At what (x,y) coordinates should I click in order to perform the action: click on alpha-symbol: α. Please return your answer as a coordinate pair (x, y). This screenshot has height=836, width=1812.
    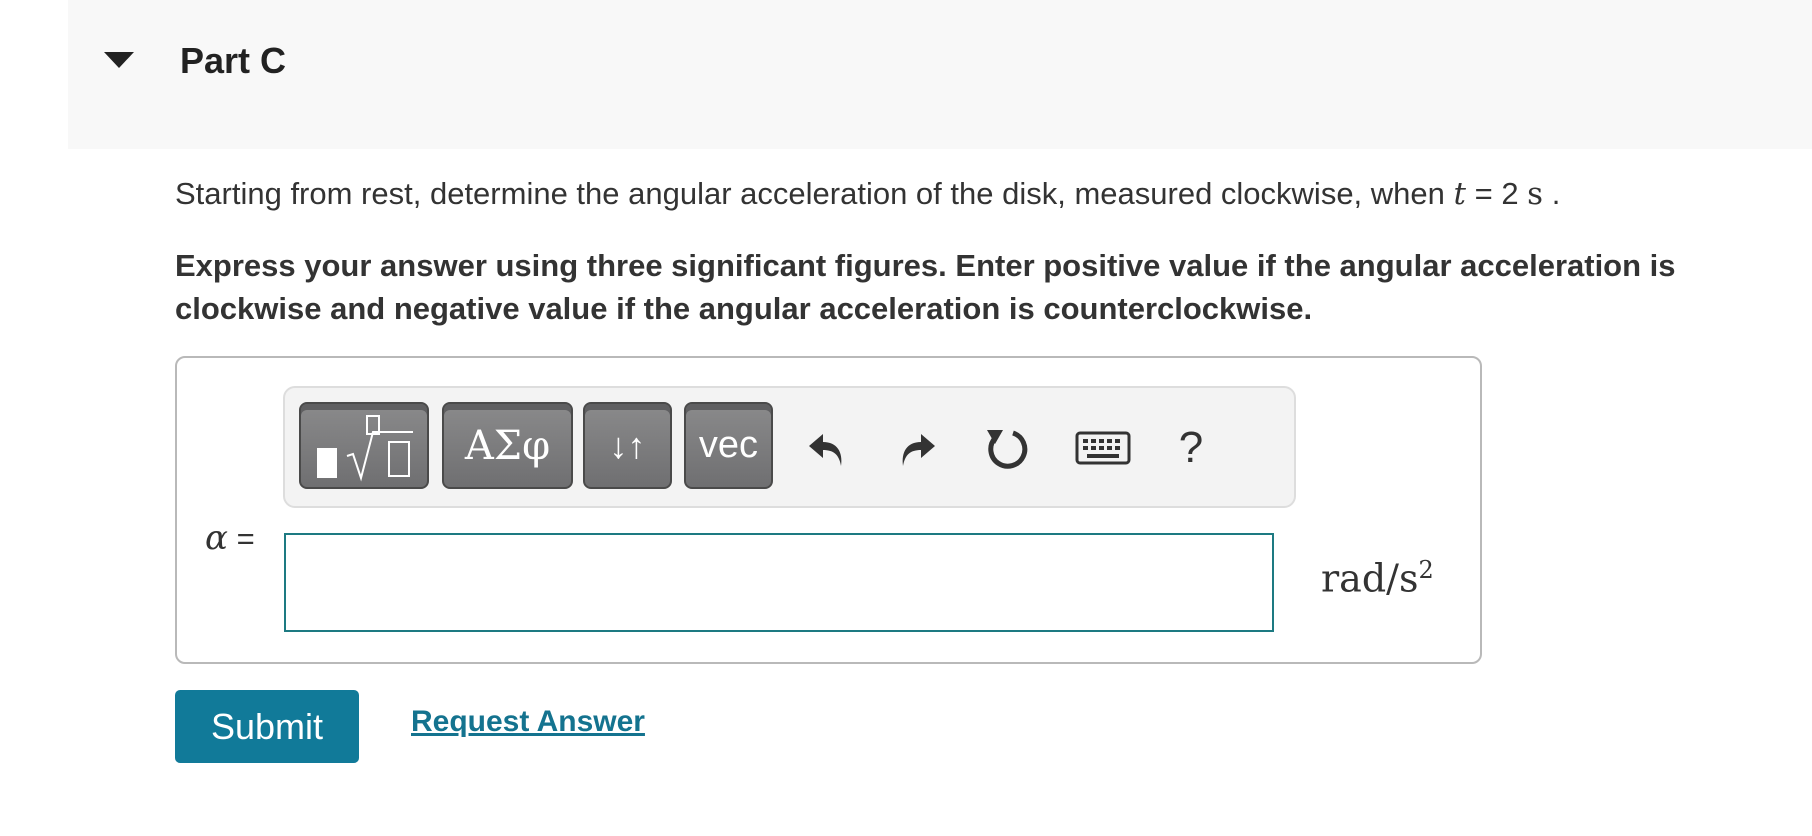
    Looking at the image, I should click on (216, 538).